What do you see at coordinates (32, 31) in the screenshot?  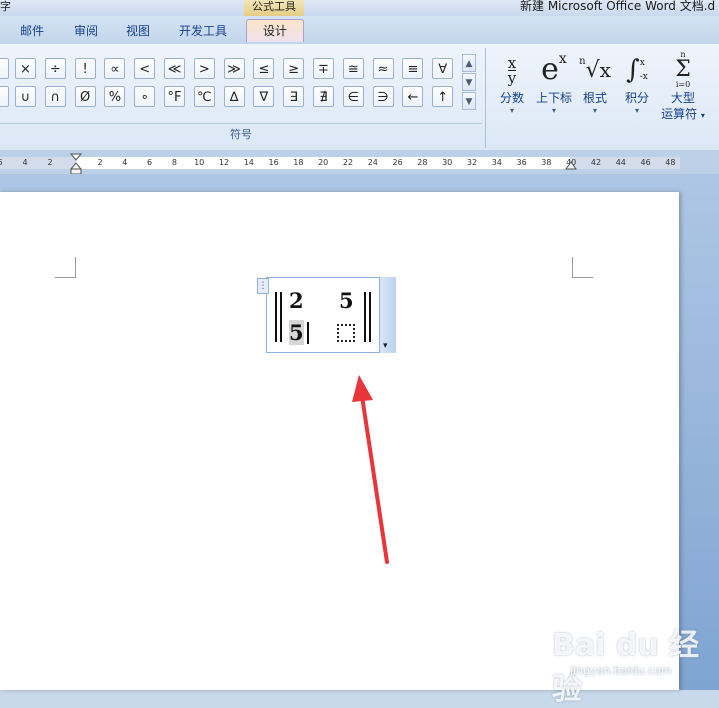 I see `tab-mailings: 邮件` at bounding box center [32, 31].